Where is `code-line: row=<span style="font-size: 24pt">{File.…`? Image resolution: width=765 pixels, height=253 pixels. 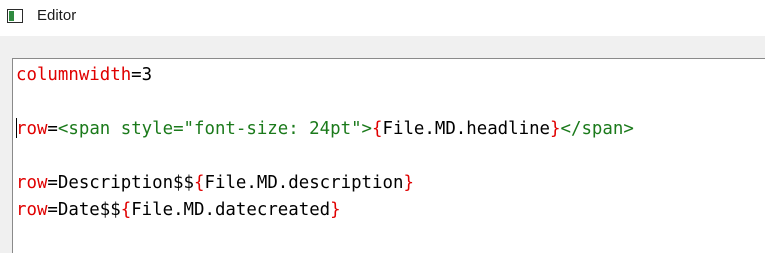
code-line: row=<span style="font-size: 24pt">{File.… is located at coordinates (390, 129).